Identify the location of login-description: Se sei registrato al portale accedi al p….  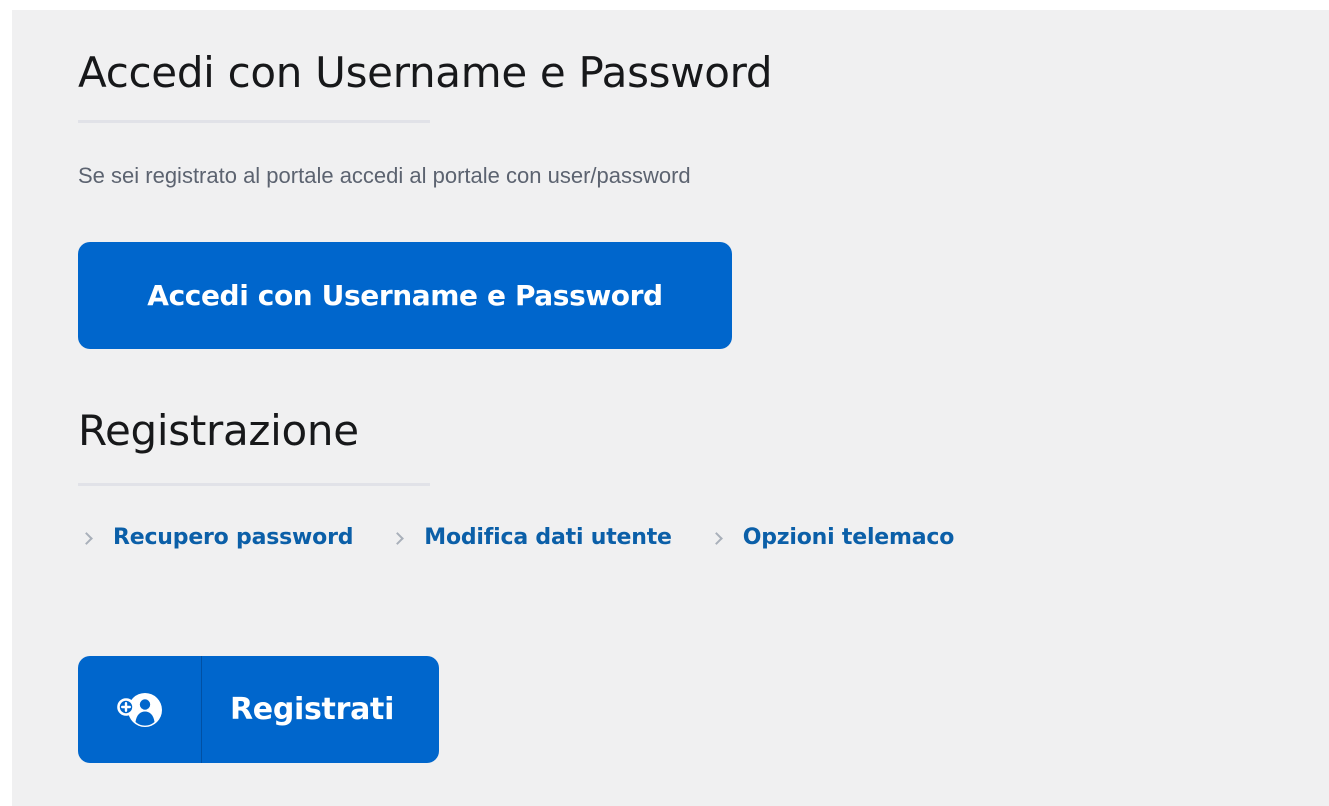
(384, 175).